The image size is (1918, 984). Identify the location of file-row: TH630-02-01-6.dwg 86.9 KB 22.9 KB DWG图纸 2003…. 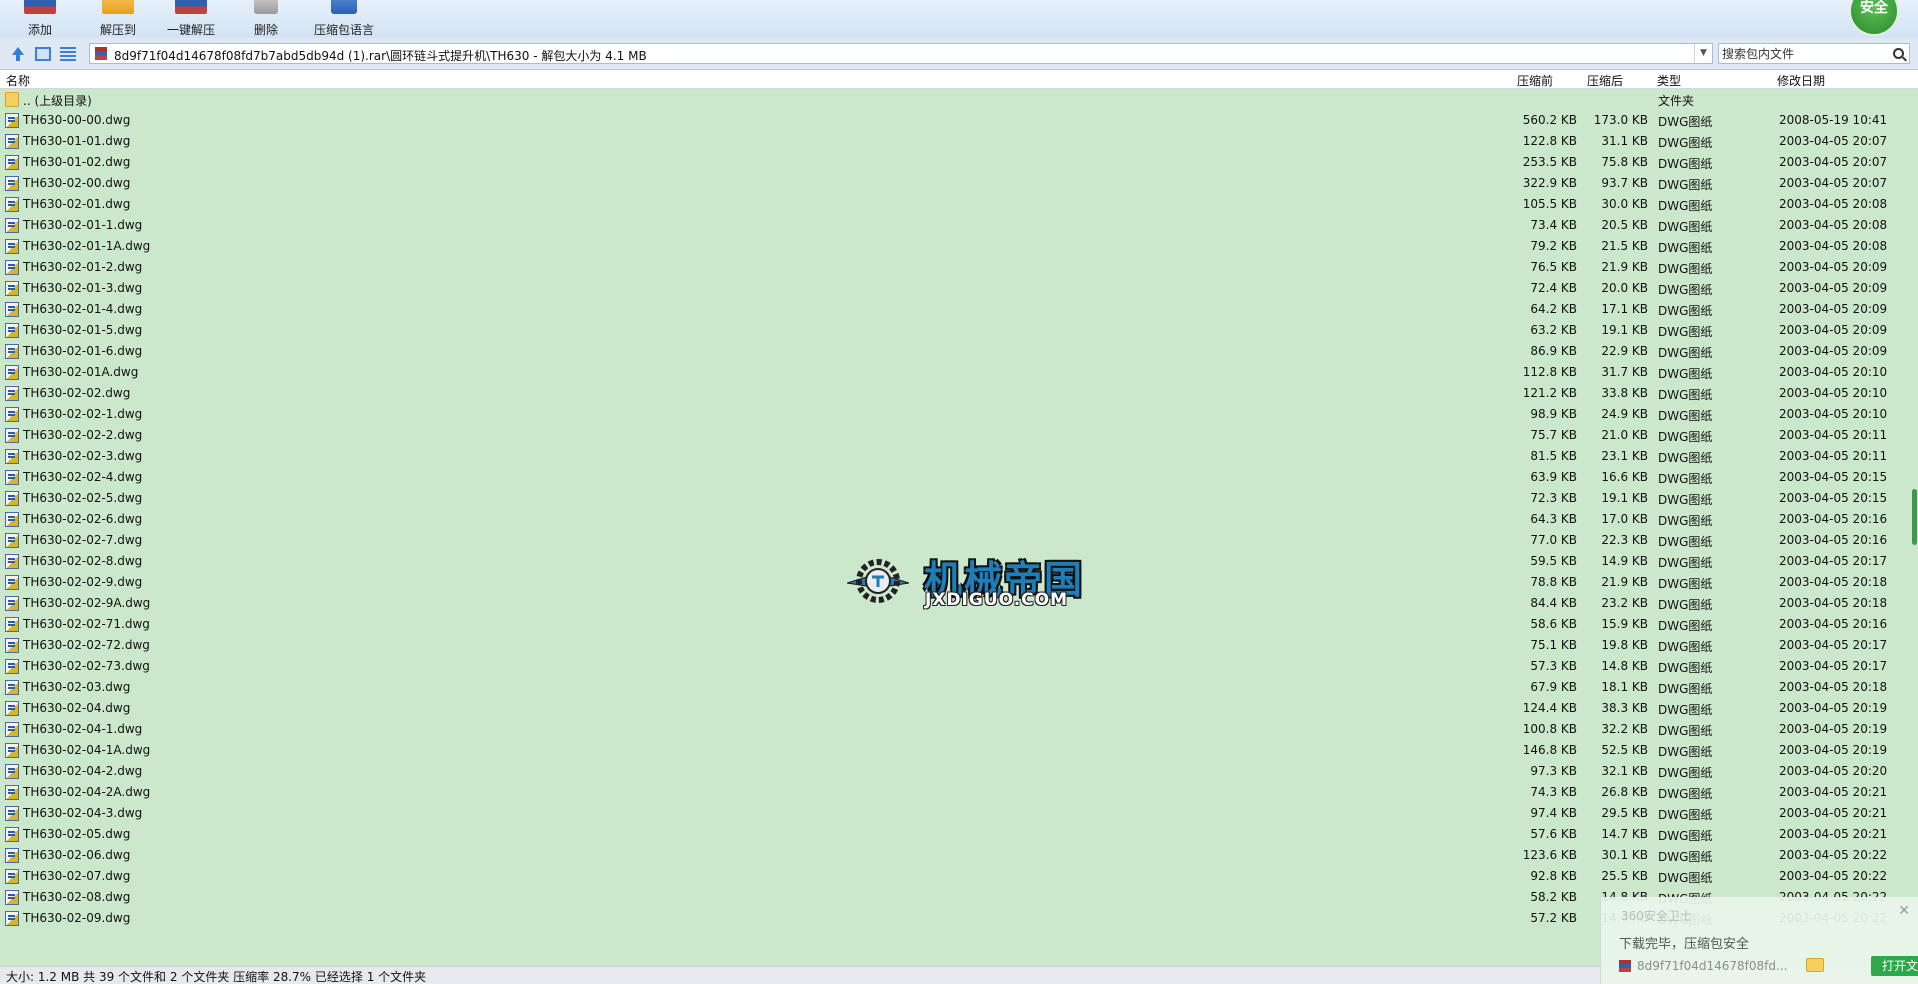
(955, 351).